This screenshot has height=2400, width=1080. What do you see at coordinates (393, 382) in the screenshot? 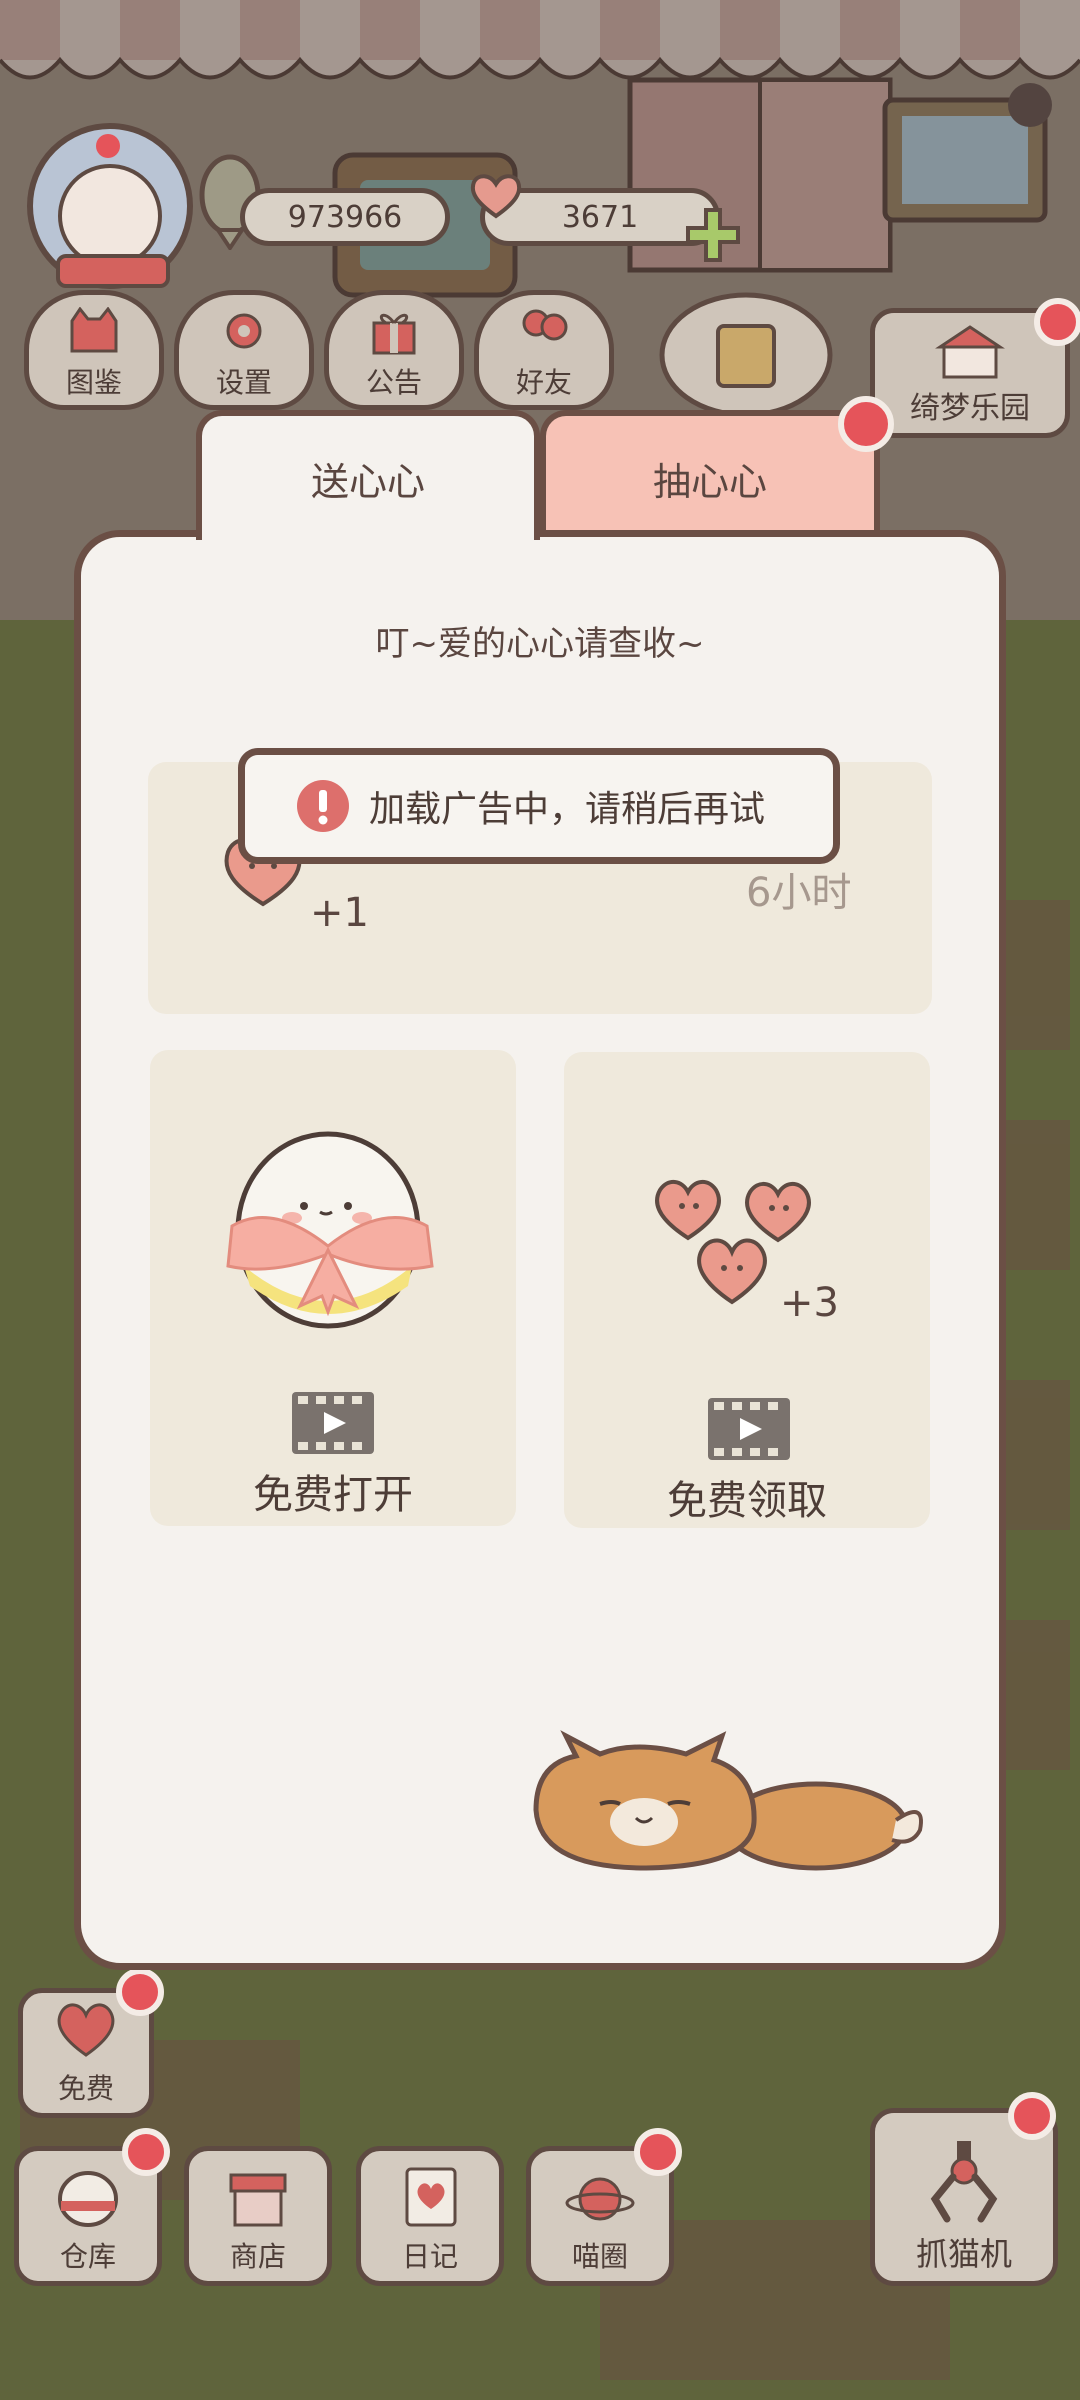
I see `menu-notice-label: 公告` at bounding box center [393, 382].